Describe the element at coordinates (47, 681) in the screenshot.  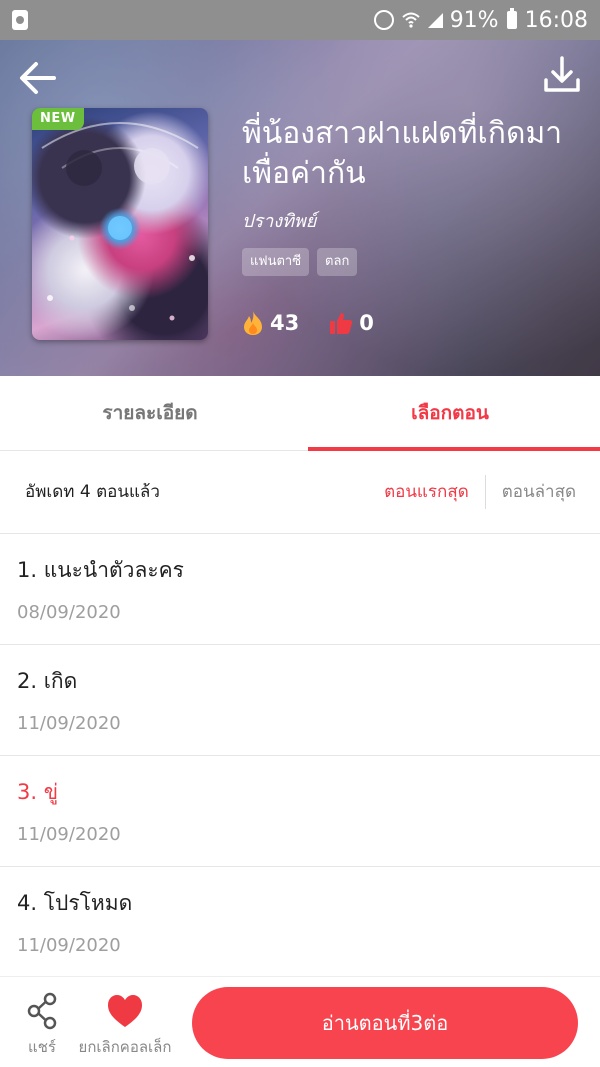
I see `episode-title: 2. เกิด` at that location.